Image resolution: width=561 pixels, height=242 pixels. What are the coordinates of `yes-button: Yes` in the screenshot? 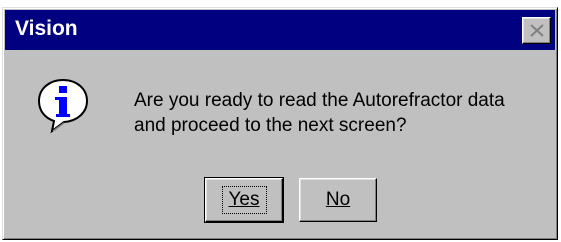 It's located at (244, 200).